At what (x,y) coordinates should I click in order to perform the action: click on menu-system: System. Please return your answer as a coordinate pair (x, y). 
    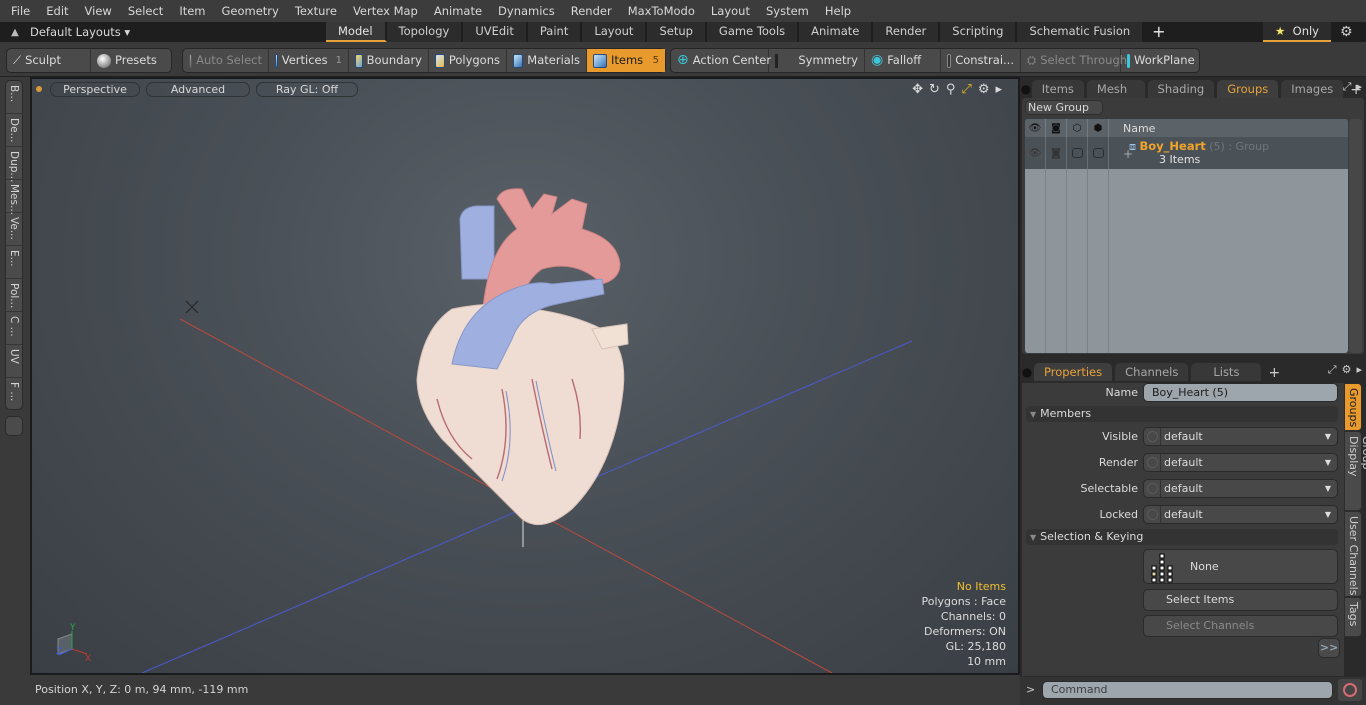
    Looking at the image, I should click on (787, 11).